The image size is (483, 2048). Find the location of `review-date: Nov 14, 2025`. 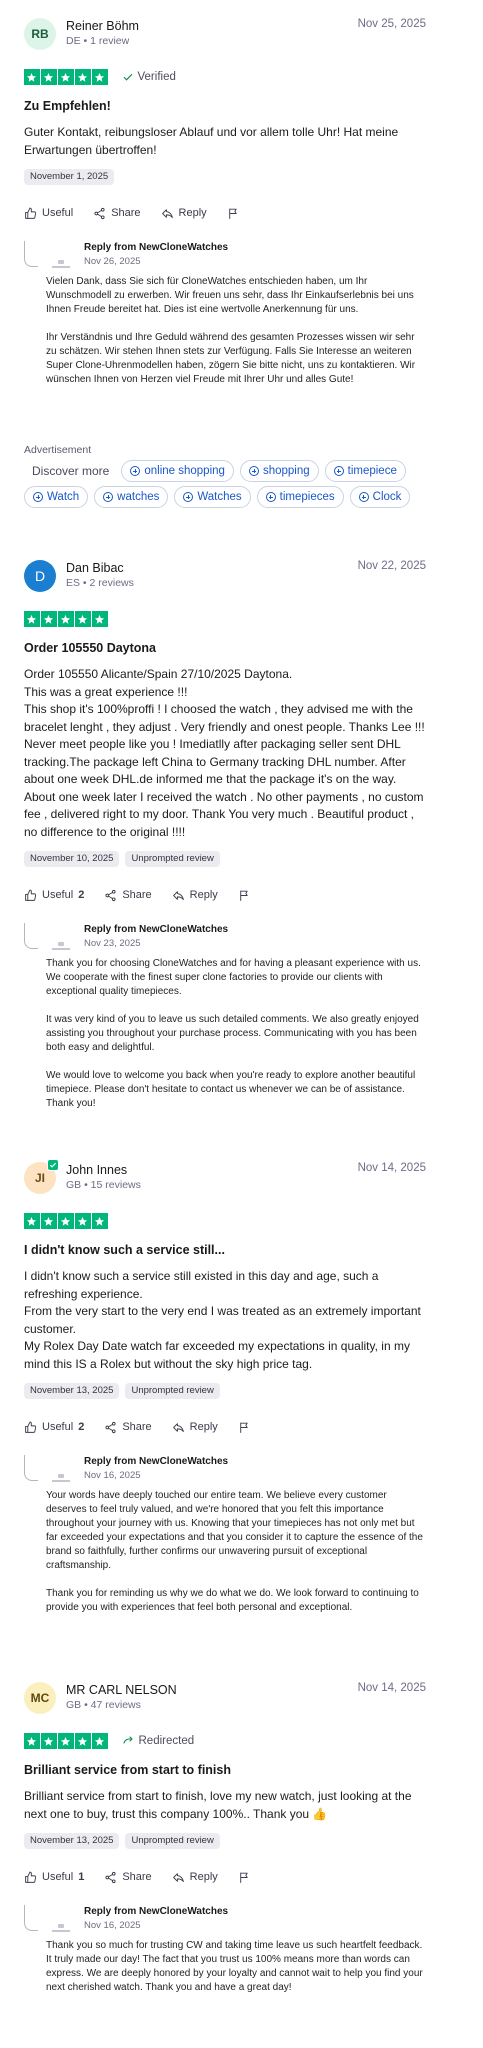

review-date: Nov 14, 2025 is located at coordinates (391, 1168).